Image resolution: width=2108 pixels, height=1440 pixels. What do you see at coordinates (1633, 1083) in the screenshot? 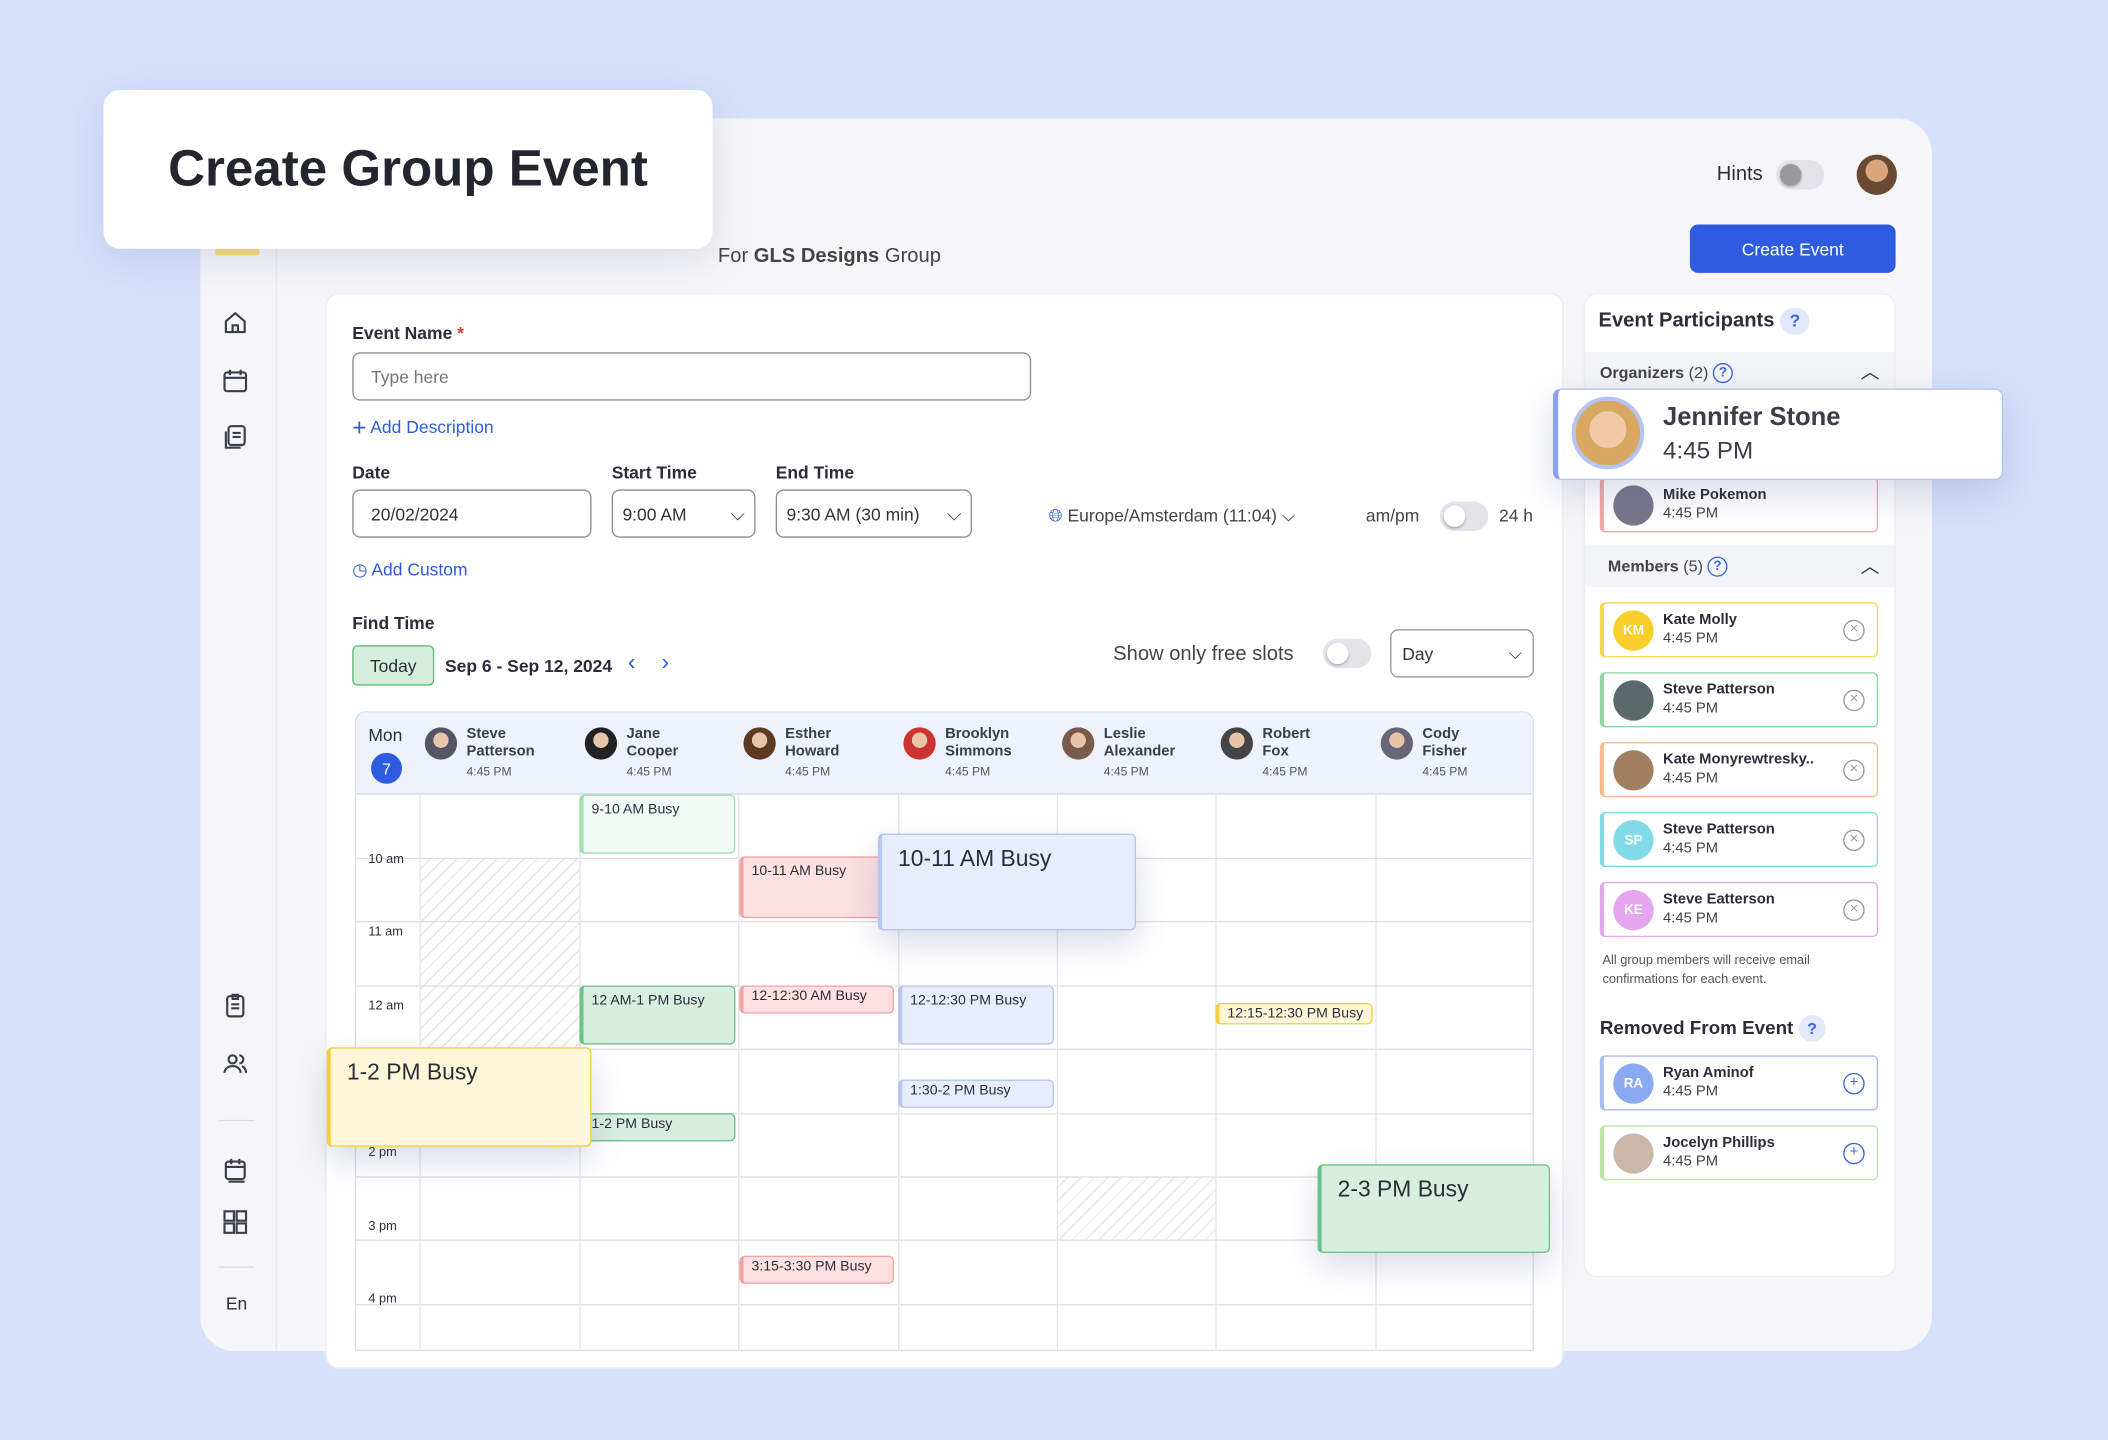
I see `avatar: RA` at bounding box center [1633, 1083].